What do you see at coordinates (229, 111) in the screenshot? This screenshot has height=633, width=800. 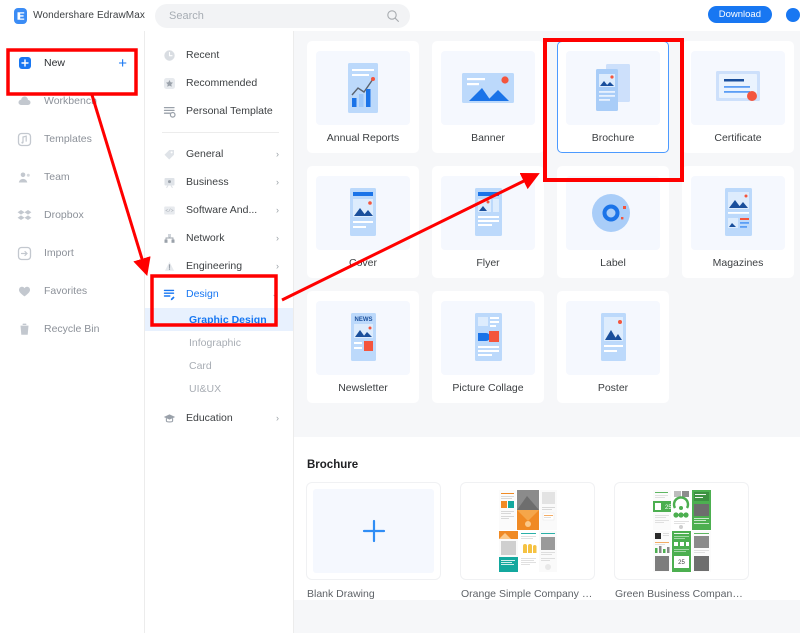 I see `category-label: Personal Template` at bounding box center [229, 111].